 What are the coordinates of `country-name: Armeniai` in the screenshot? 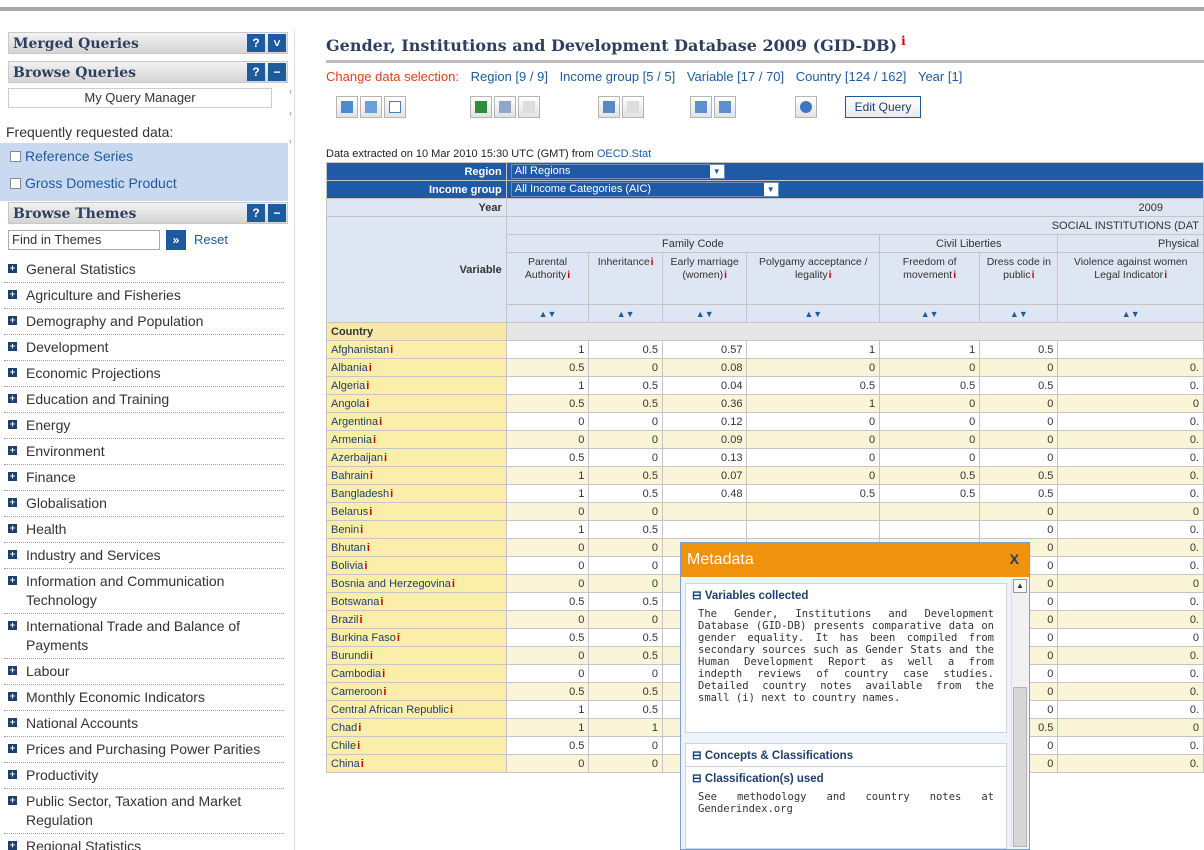 It's located at (416, 439).